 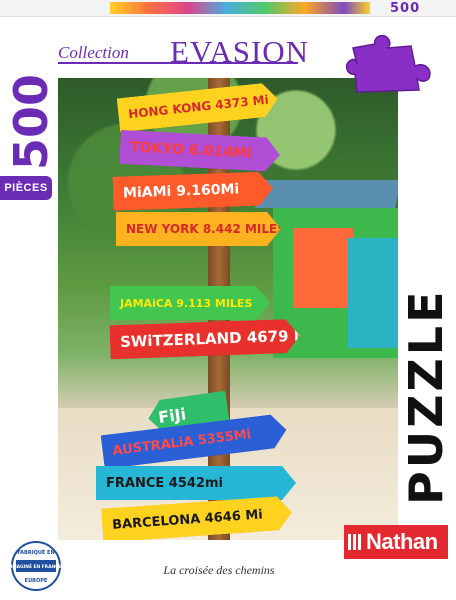 What do you see at coordinates (323, 268) in the screenshot?
I see `hut-door` at bounding box center [323, 268].